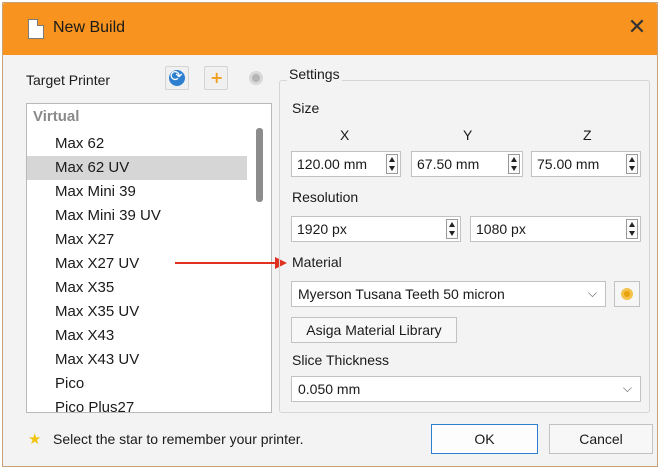 The image size is (660, 469). I want to click on size-y-field: 67.50 mm, so click(467, 164).